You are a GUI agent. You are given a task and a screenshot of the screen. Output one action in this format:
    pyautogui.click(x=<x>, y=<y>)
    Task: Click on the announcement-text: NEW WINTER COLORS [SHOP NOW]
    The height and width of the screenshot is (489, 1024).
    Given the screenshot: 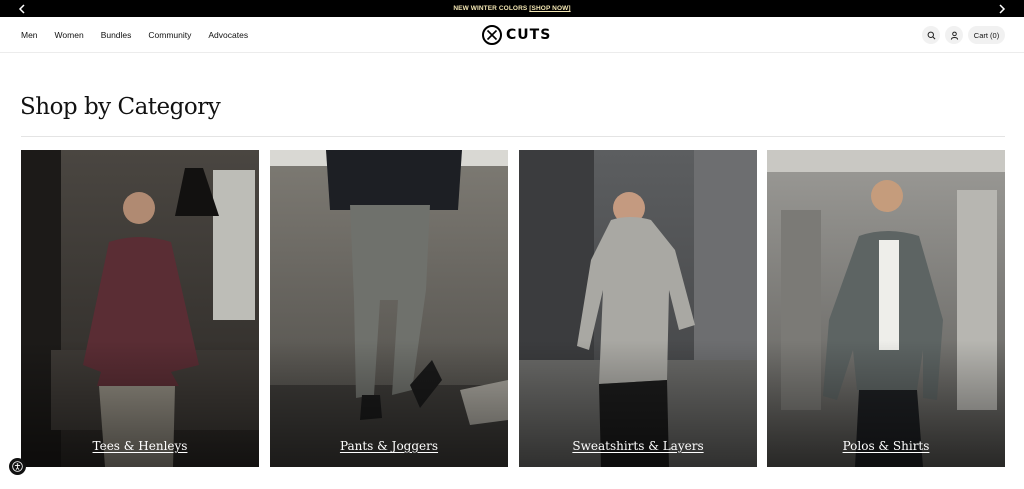 What is the action you would take?
    pyautogui.click(x=511, y=8)
    